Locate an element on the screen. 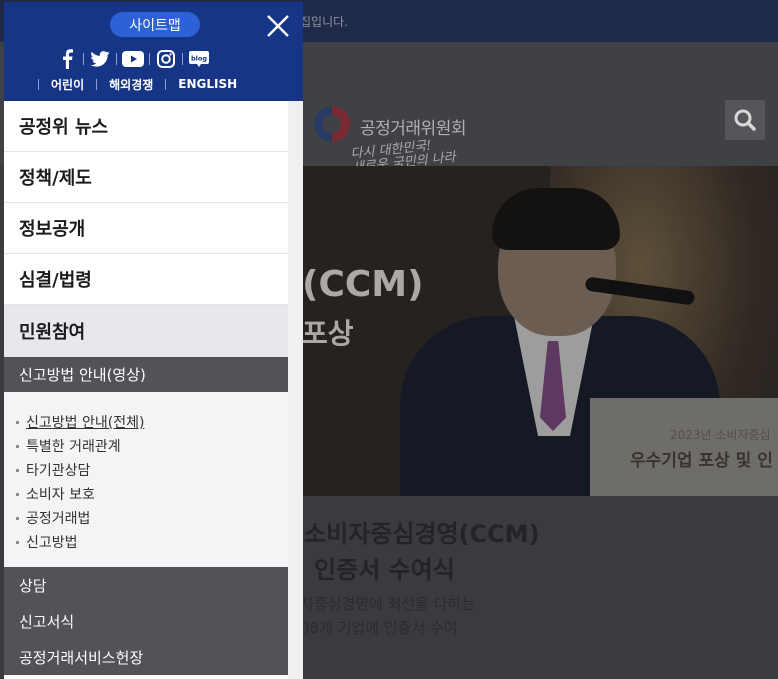 The height and width of the screenshot is (679, 778). search-button is located at coordinates (745, 120).